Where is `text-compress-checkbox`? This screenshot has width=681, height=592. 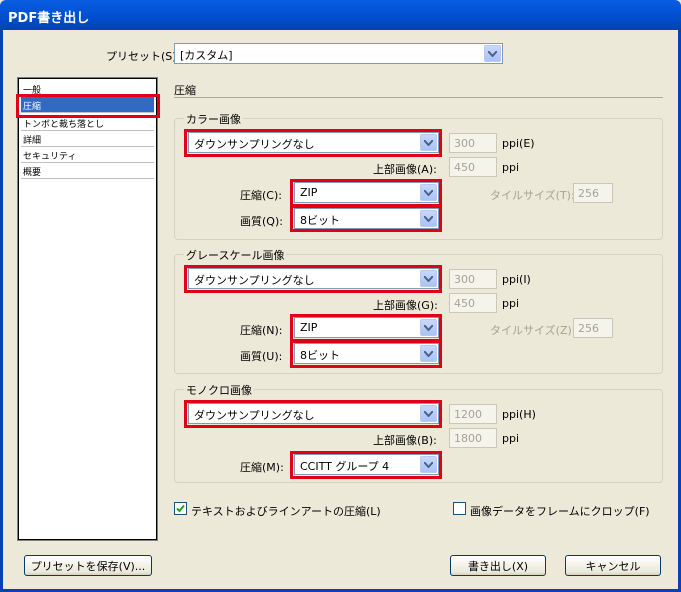
text-compress-checkbox is located at coordinates (180, 508).